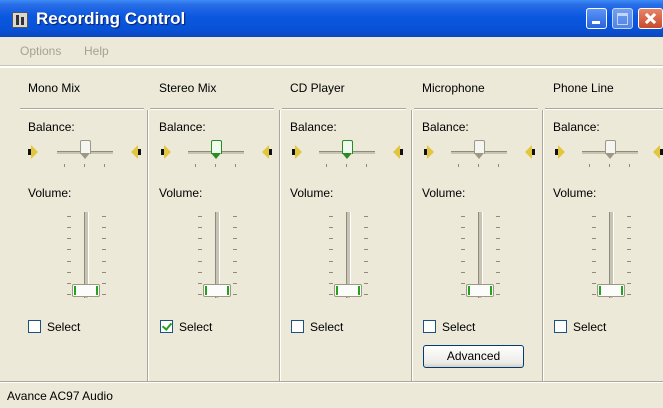 The image size is (663, 408). I want to click on close-button, so click(650, 18).